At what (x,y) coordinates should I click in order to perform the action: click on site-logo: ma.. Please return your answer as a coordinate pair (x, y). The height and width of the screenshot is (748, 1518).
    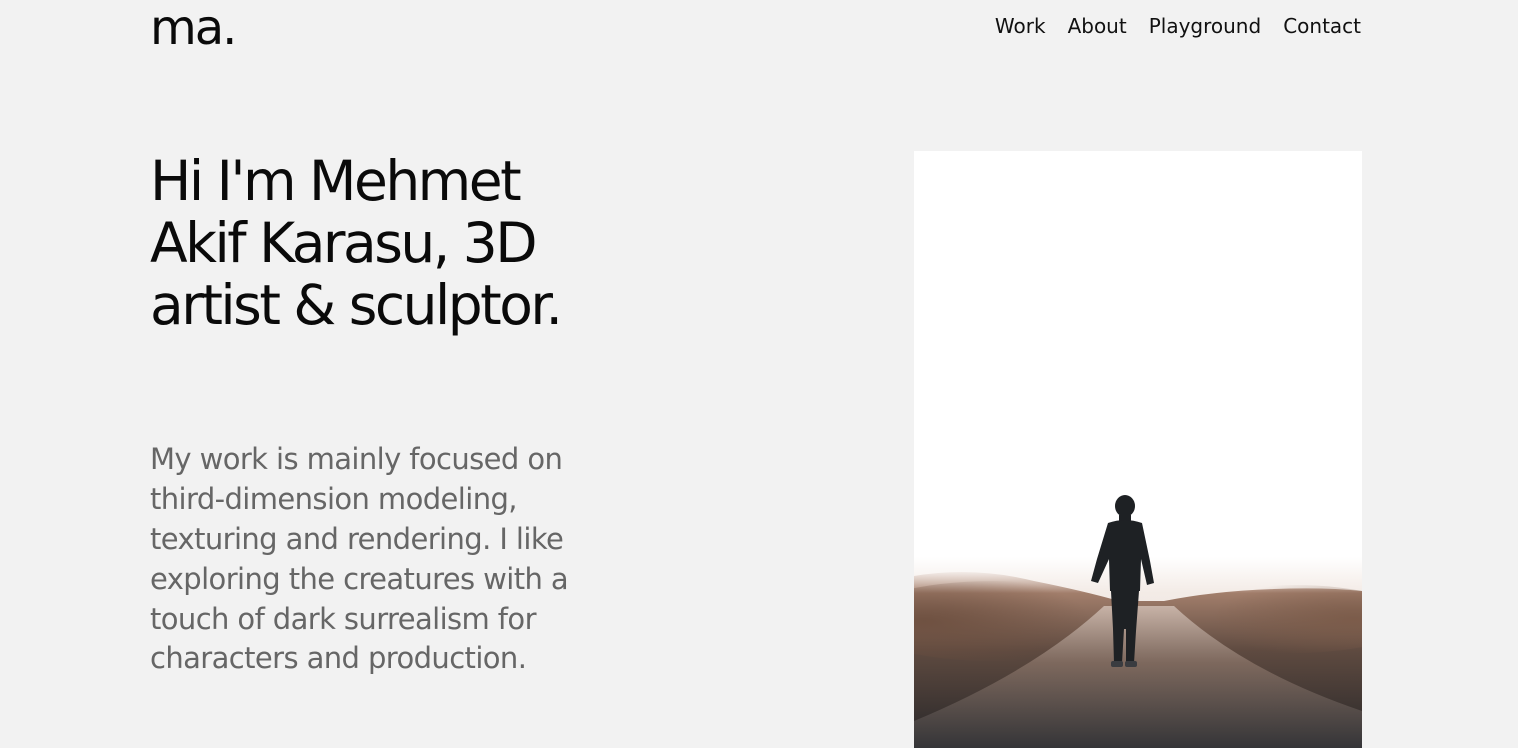
    Looking at the image, I should click on (193, 28).